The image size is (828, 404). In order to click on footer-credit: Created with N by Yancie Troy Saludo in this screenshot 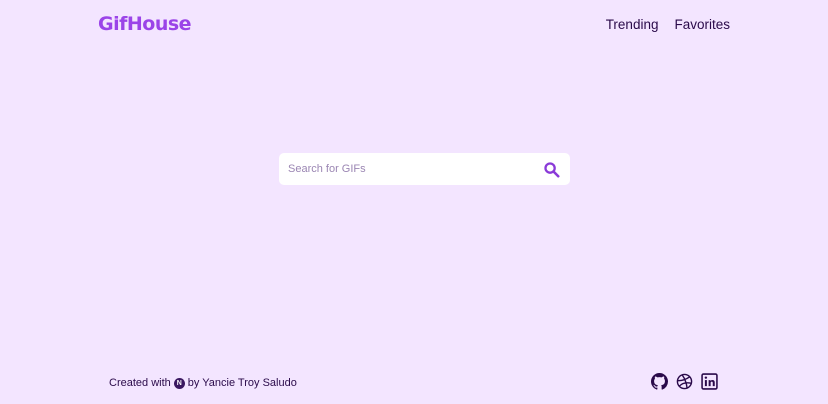, I will do `click(203, 383)`.